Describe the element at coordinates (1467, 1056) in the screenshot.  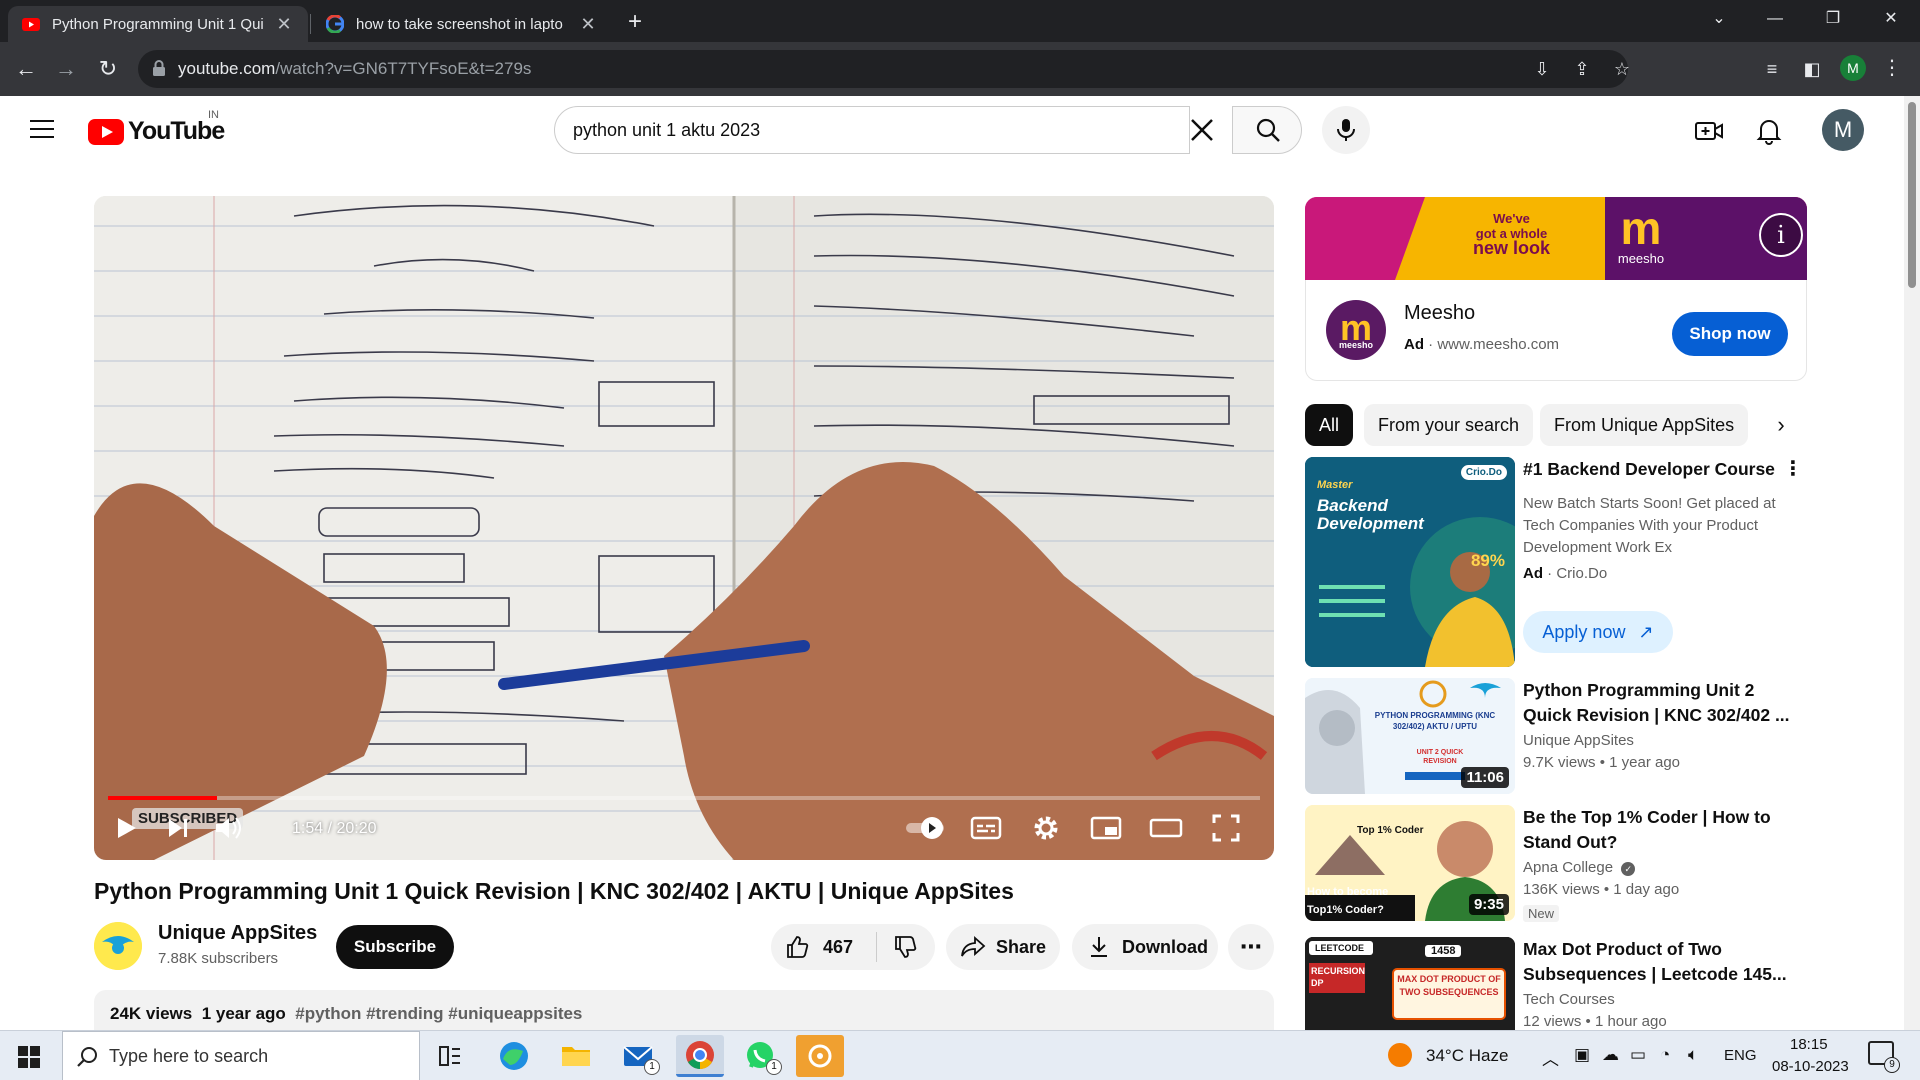
I see `weather-text: 34°C Haze` at that location.